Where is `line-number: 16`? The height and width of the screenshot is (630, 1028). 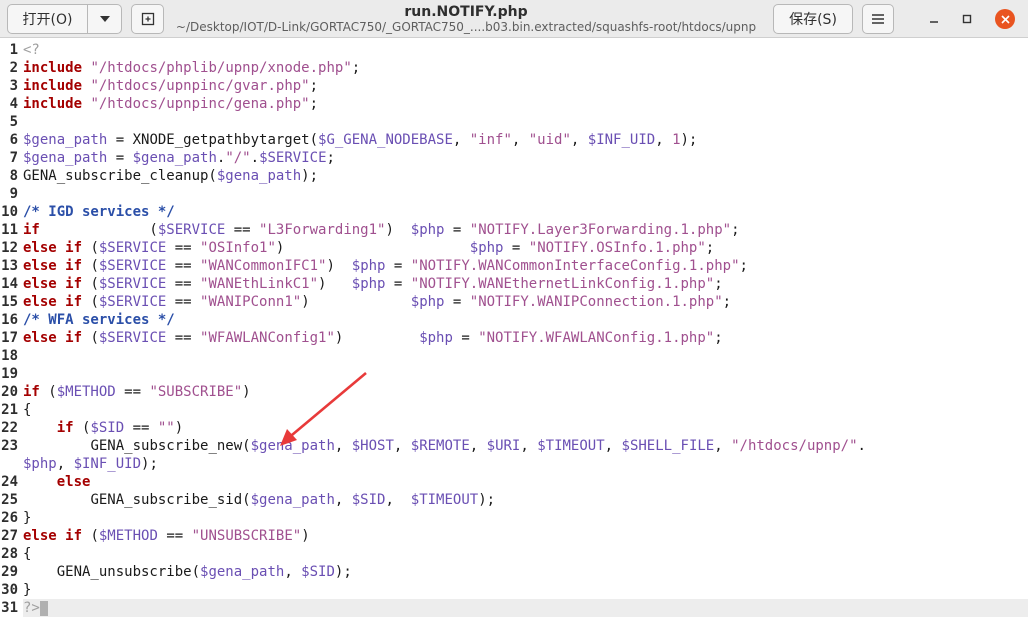 line-number: 16 is located at coordinates (9, 320).